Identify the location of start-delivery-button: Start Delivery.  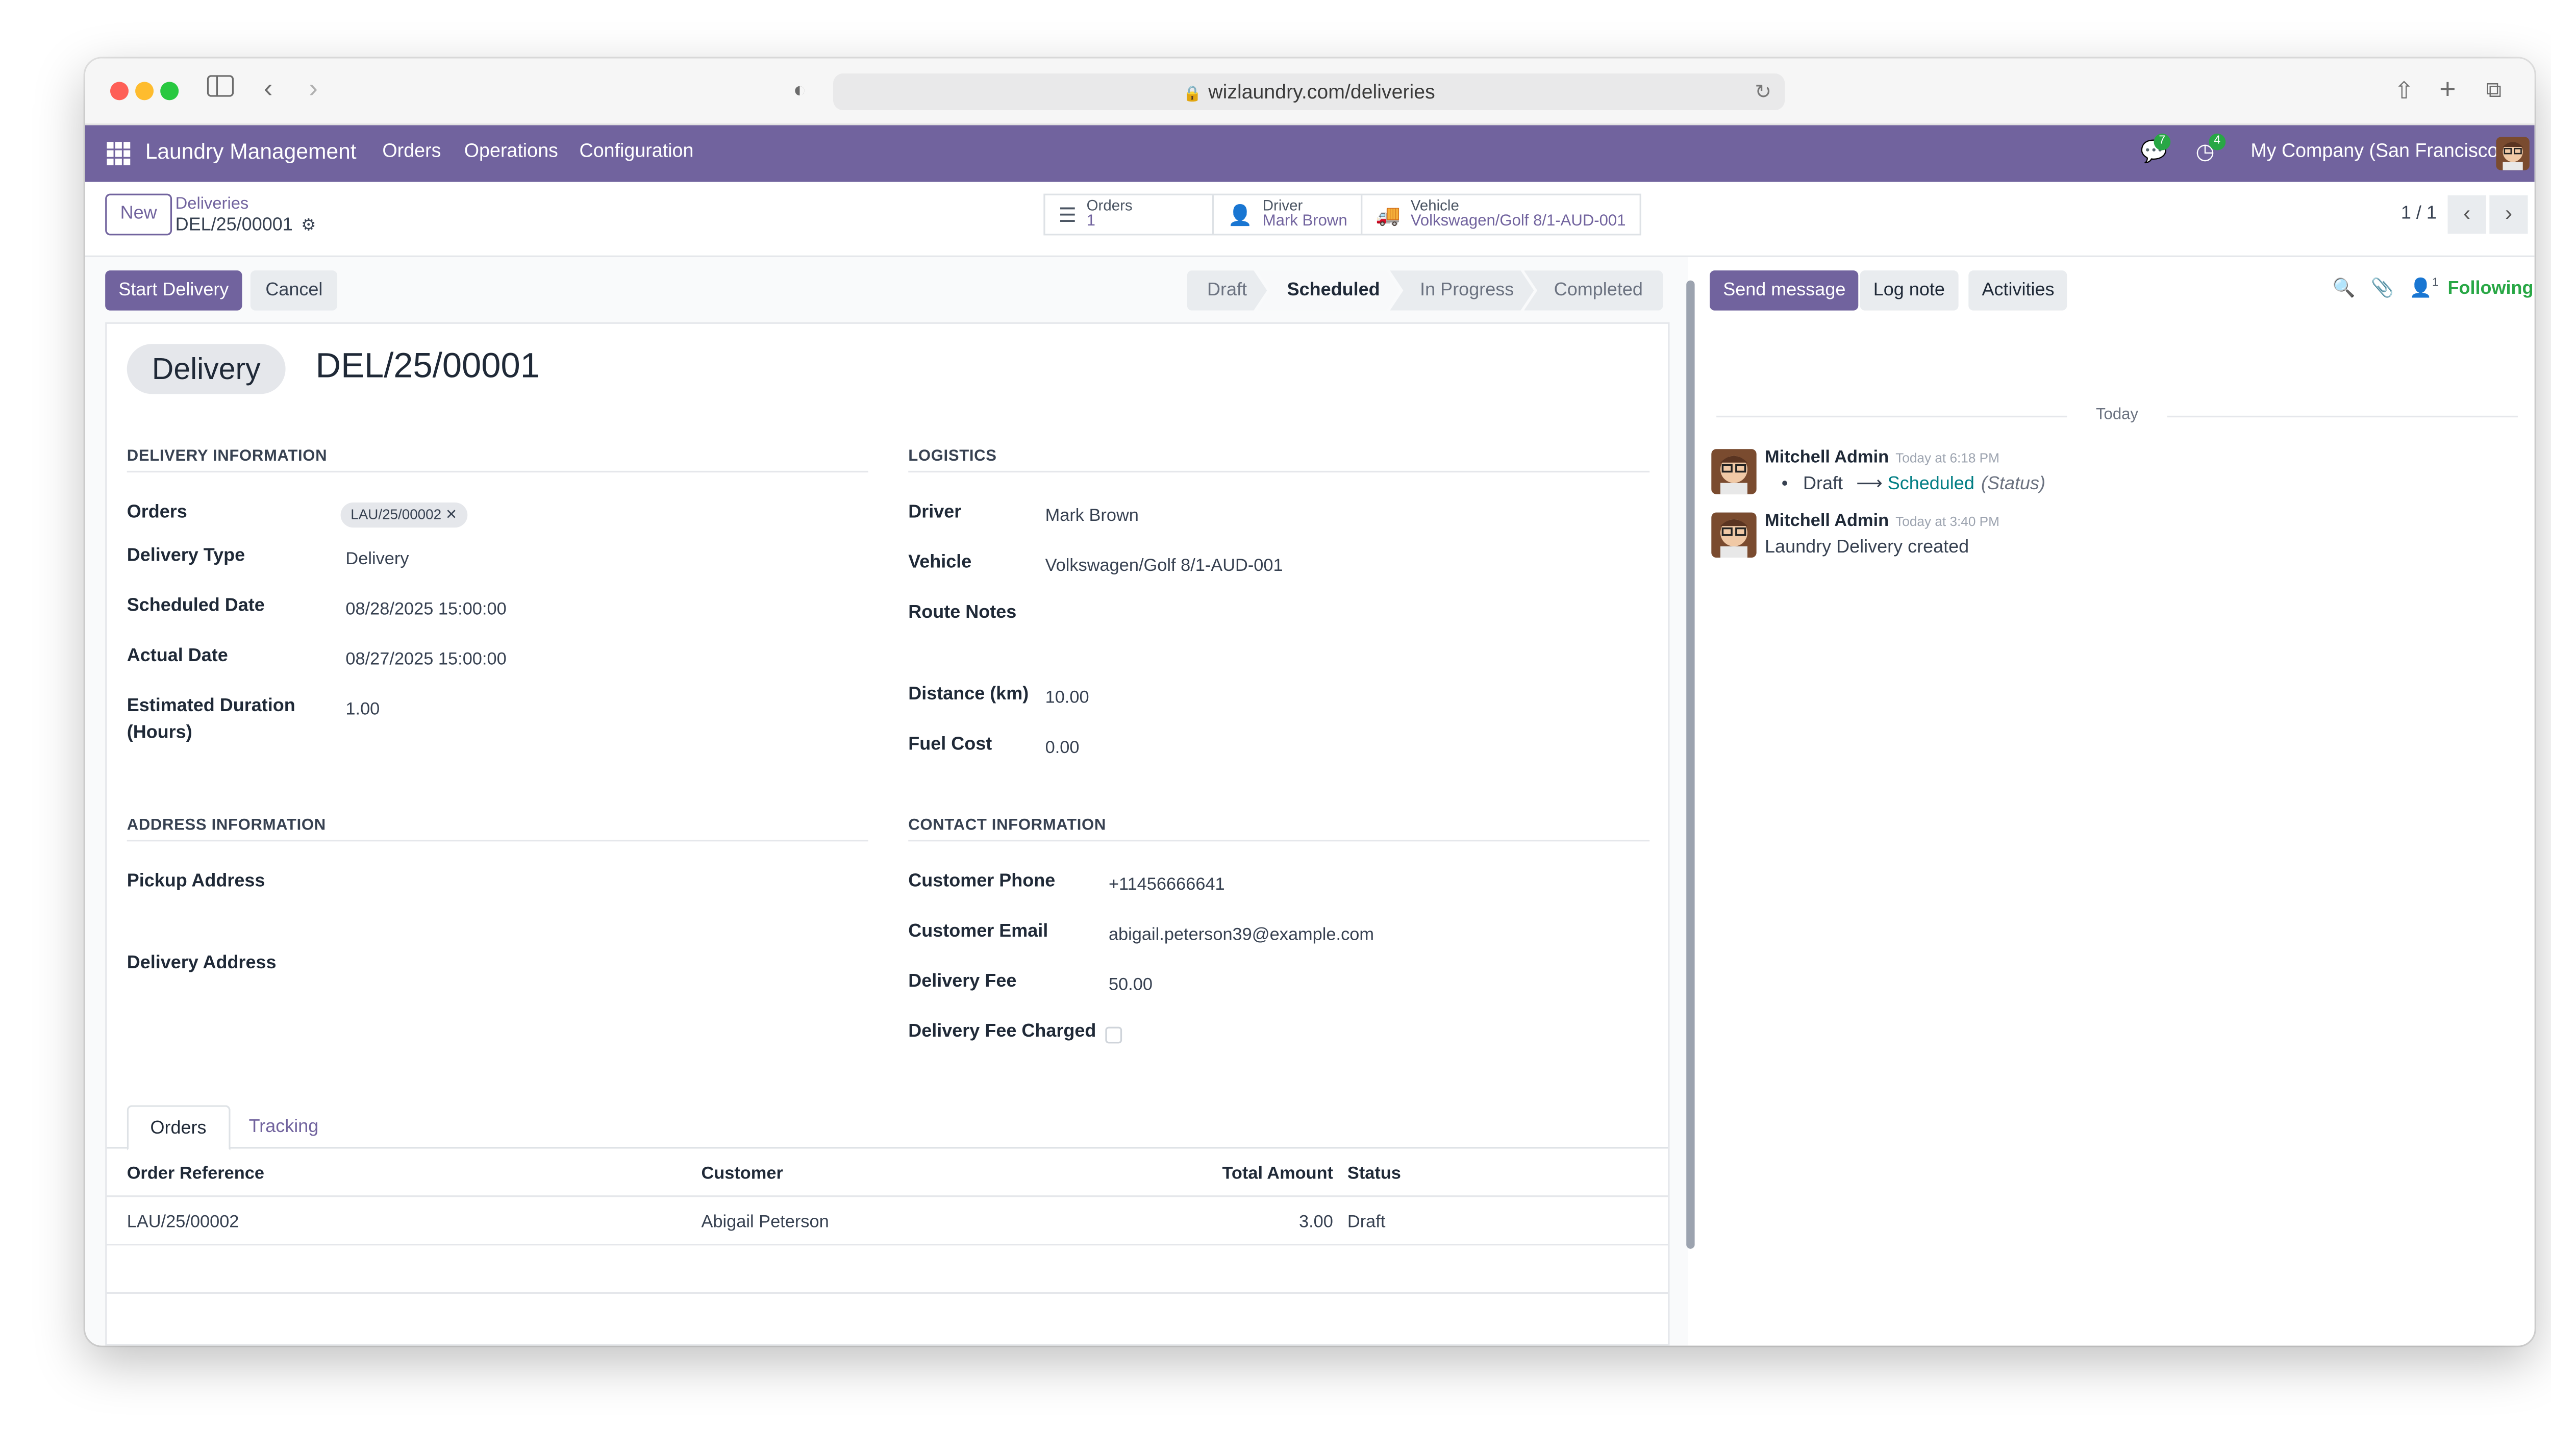
(173, 290).